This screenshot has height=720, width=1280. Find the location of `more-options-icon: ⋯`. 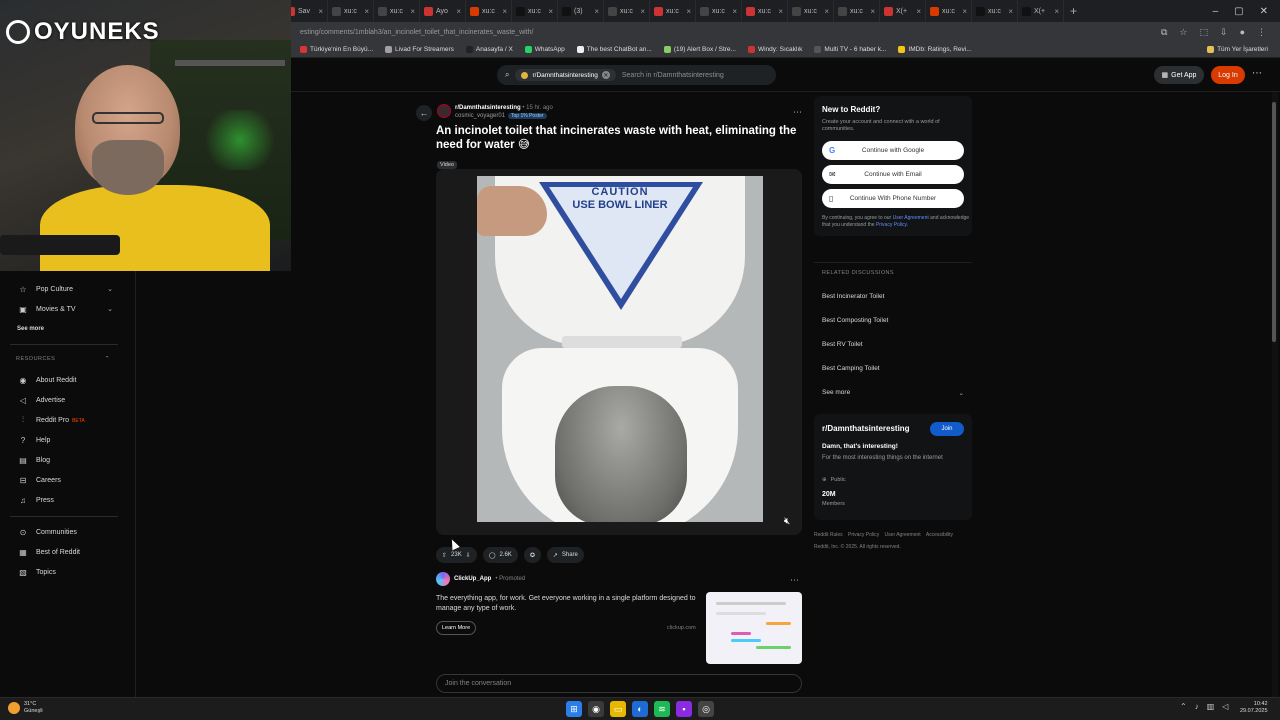

more-options-icon: ⋯ is located at coordinates (1257, 73).